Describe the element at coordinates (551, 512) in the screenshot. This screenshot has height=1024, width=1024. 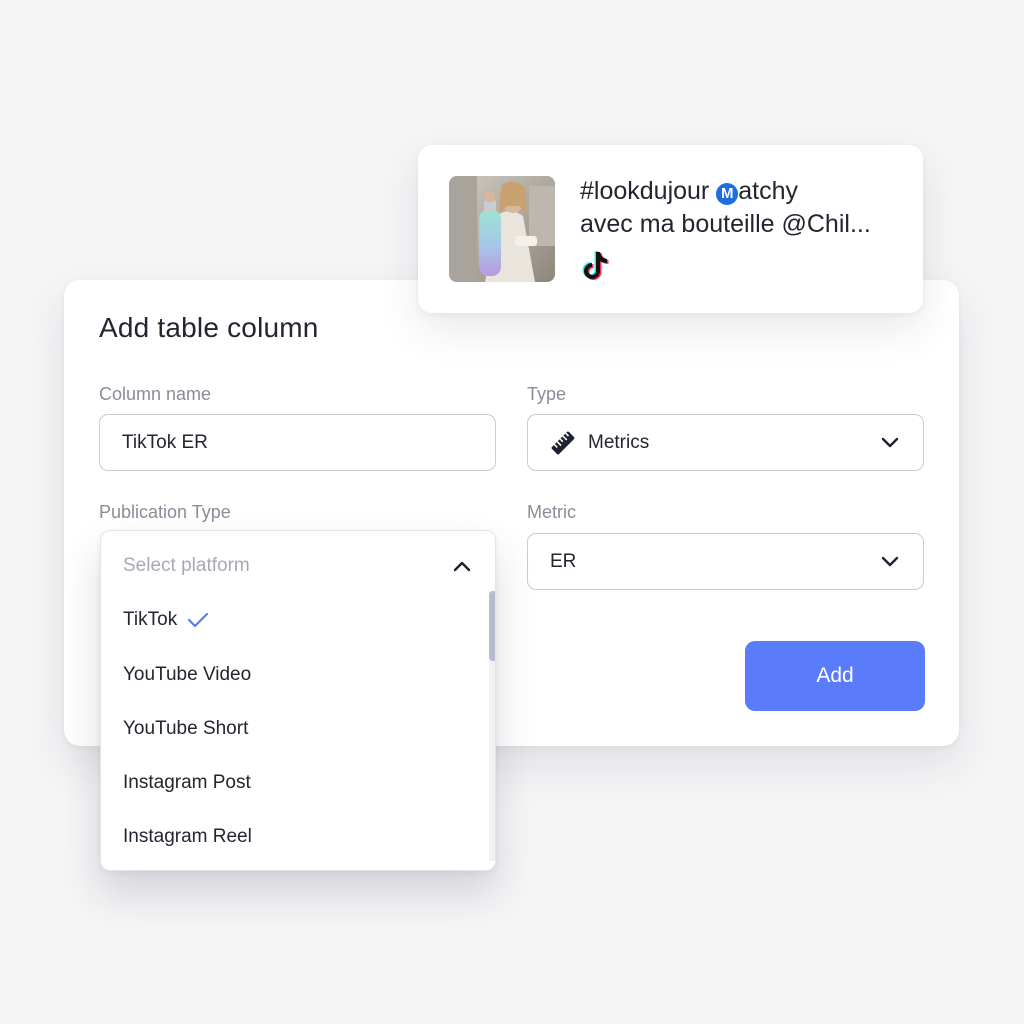
I see `metric-label: Metric` at that location.